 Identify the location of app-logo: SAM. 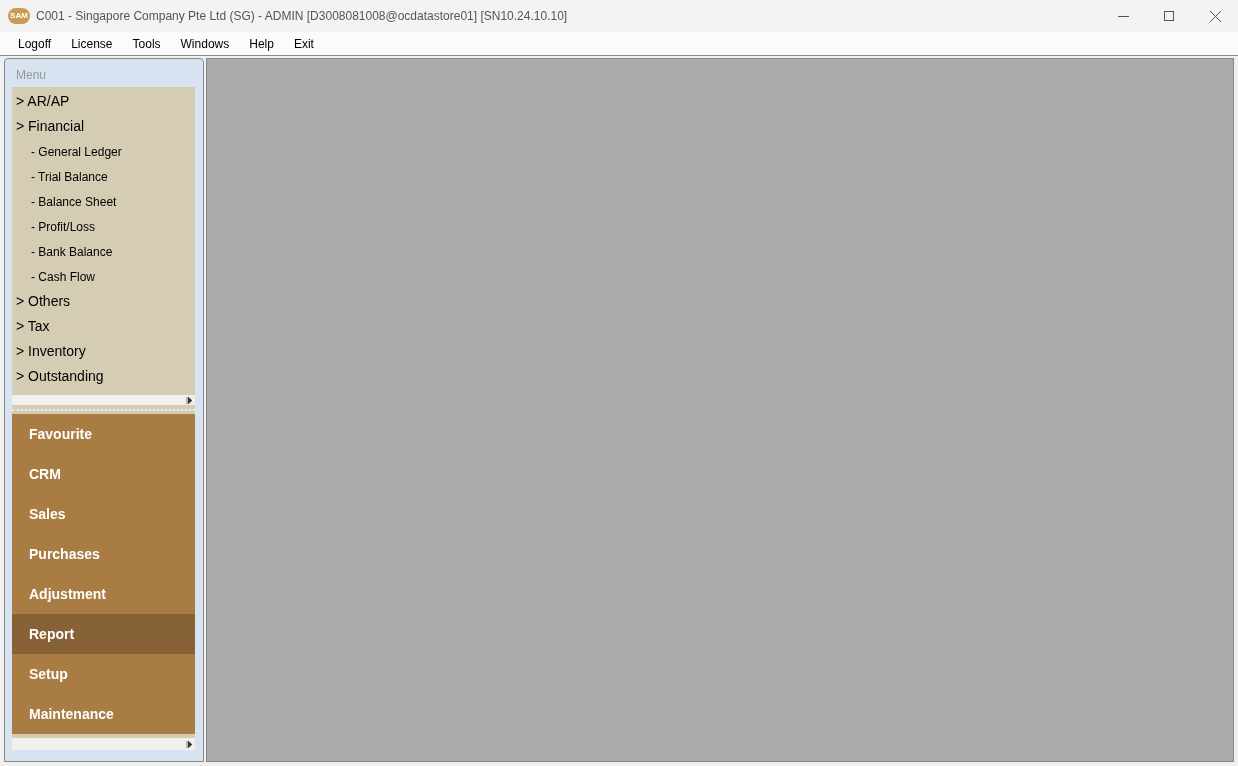
(19, 16).